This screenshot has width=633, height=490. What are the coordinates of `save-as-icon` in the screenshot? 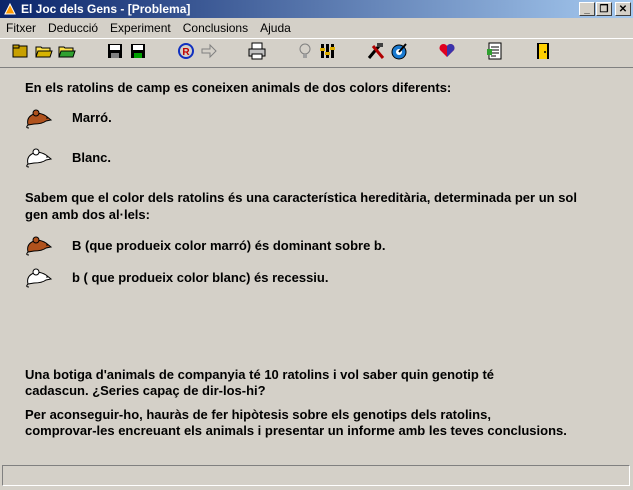 It's located at (138, 53).